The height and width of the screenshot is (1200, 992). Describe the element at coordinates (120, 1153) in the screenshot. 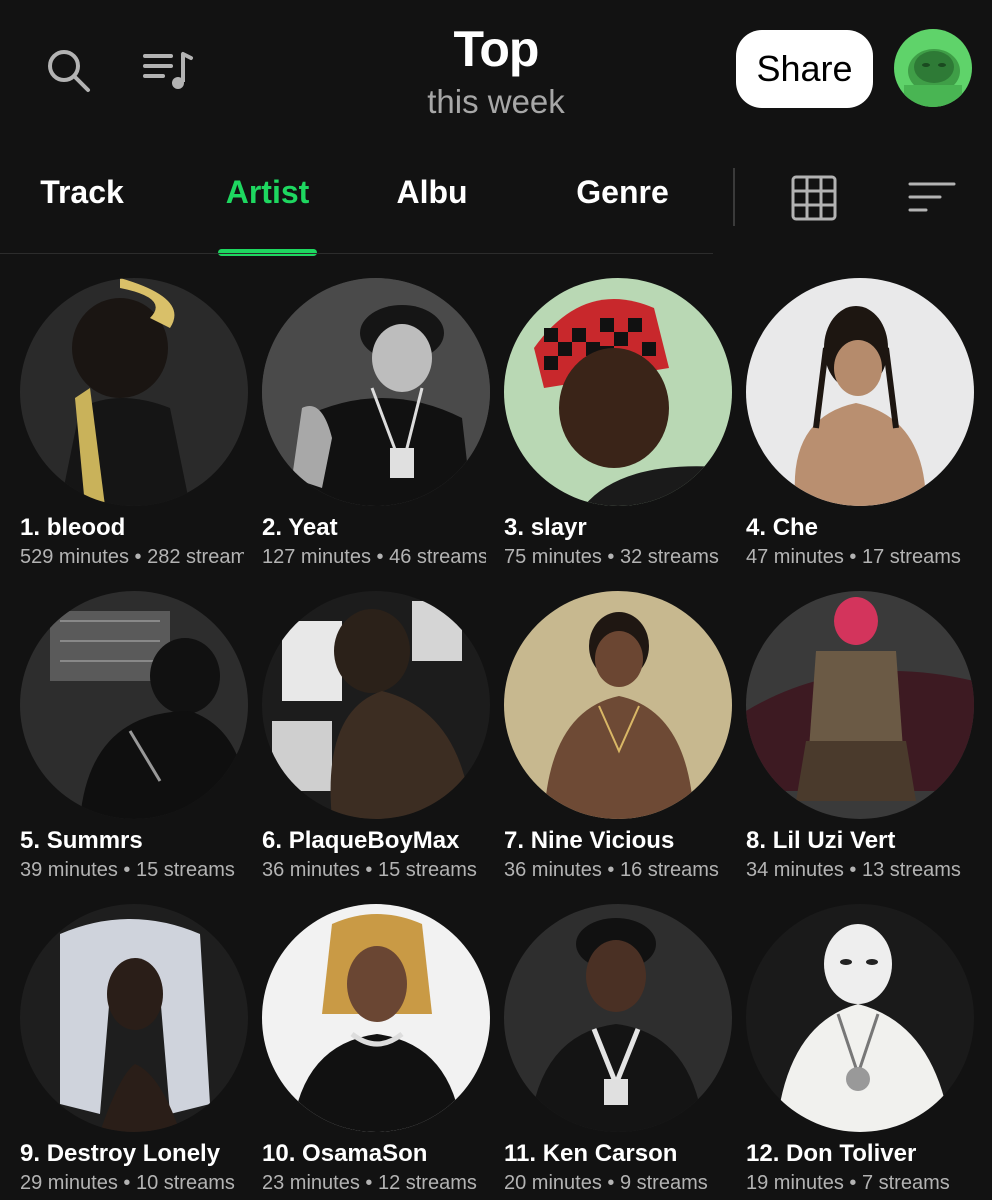

I see `artist-name: 9. Destroy Lonely` at that location.